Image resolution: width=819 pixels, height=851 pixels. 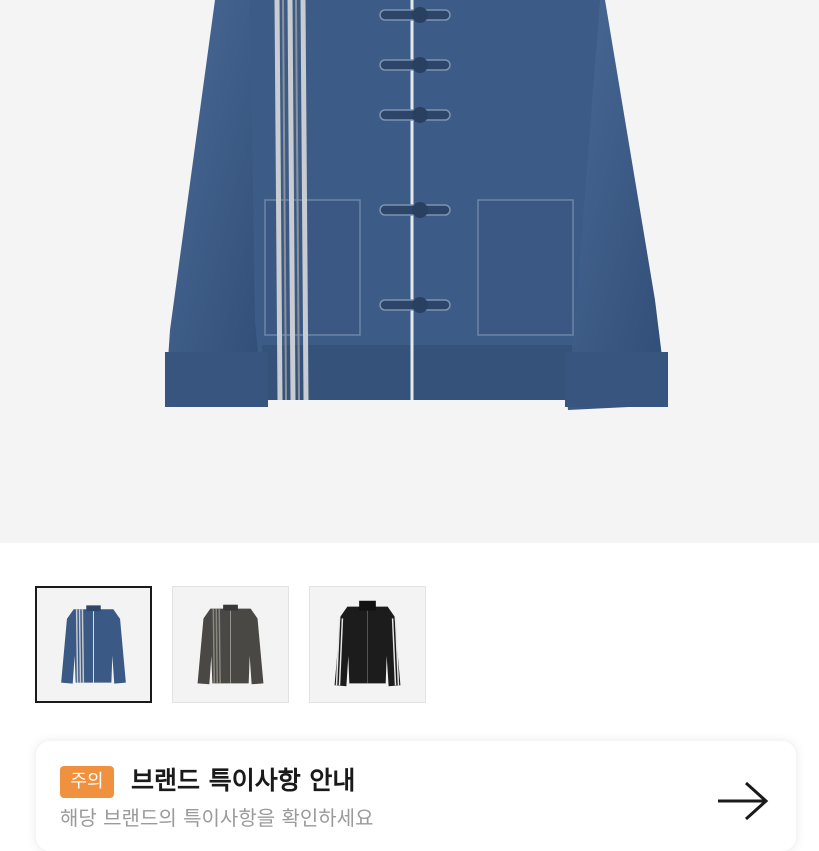 What do you see at coordinates (243, 780) in the screenshot?
I see `notice-title: 브랜드 특이사항 안내` at bounding box center [243, 780].